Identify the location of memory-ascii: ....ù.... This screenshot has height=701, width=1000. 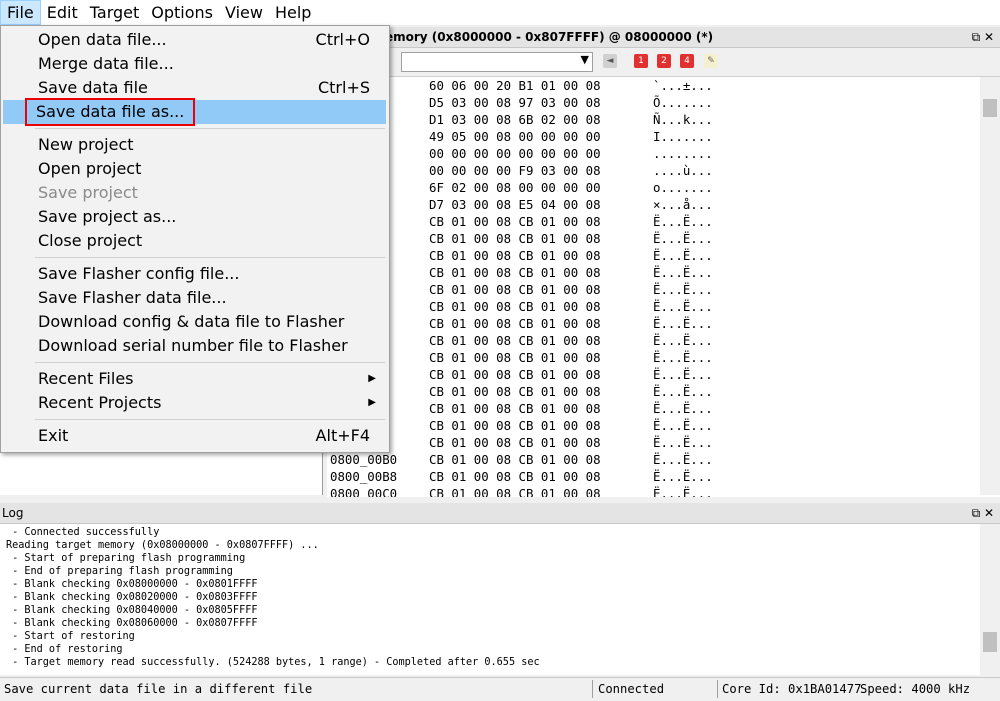
(683, 170).